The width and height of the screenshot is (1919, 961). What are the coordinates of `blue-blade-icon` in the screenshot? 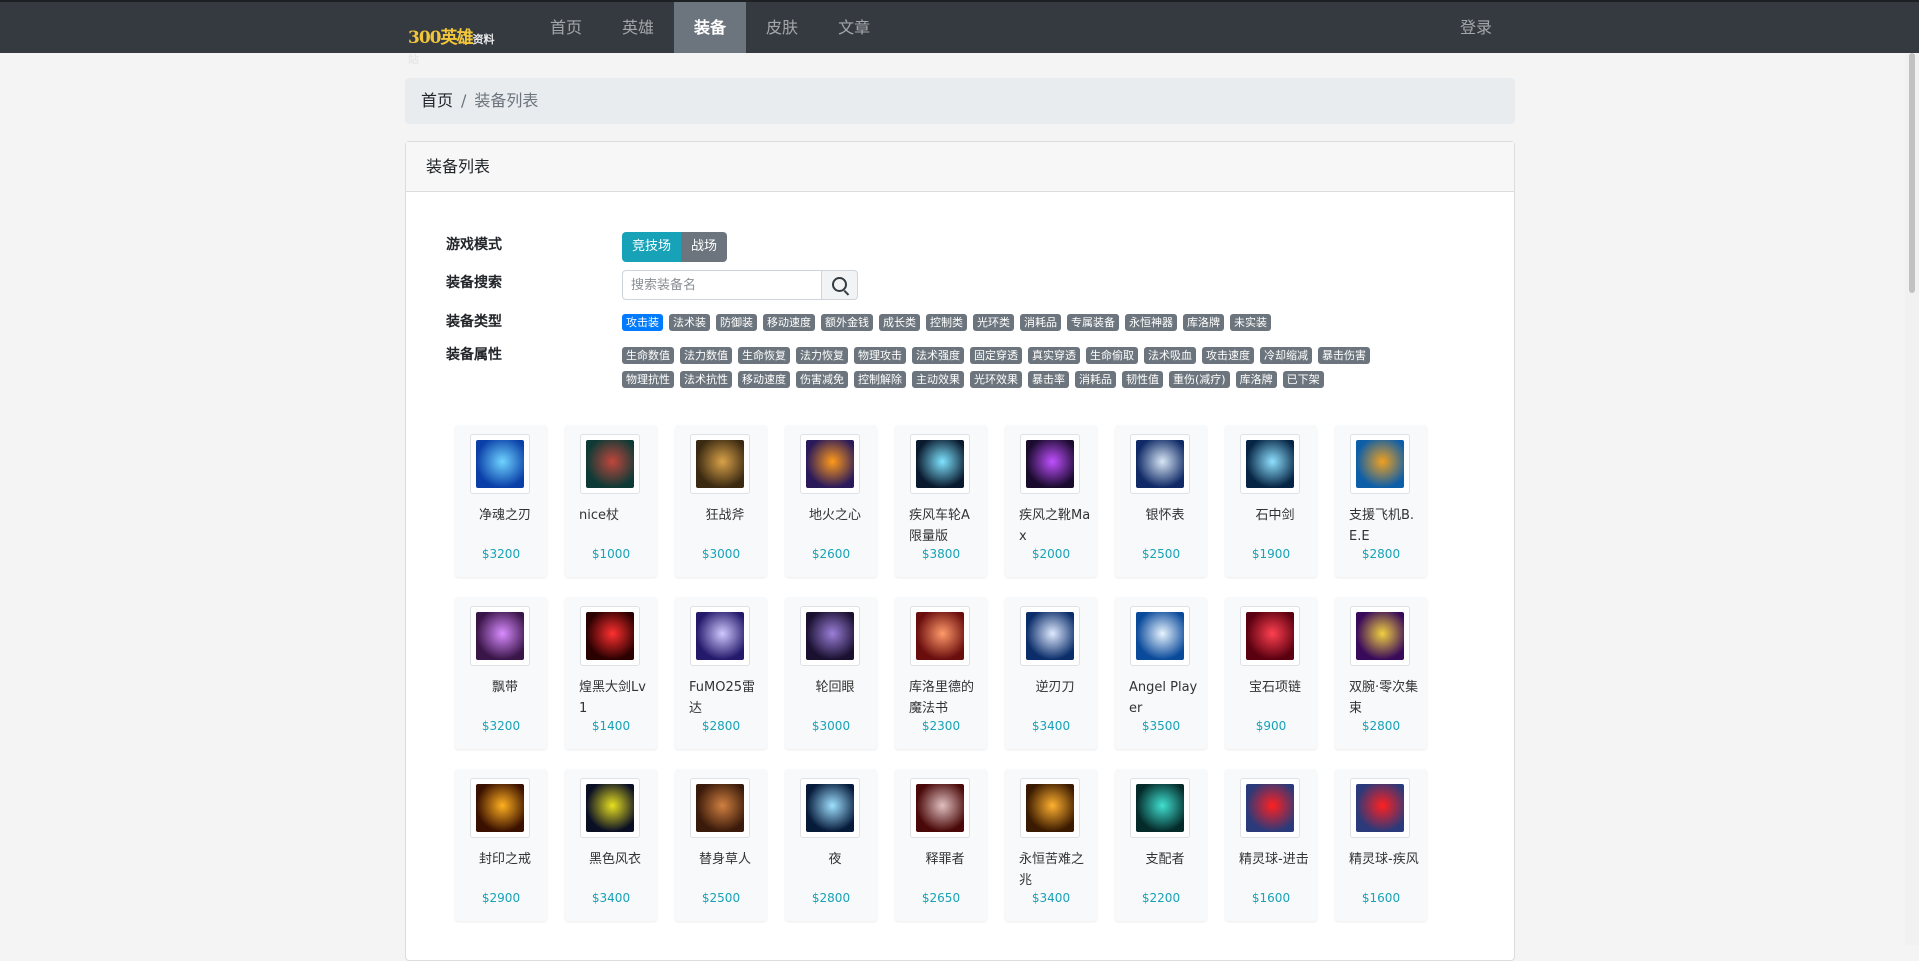 It's located at (500, 464).